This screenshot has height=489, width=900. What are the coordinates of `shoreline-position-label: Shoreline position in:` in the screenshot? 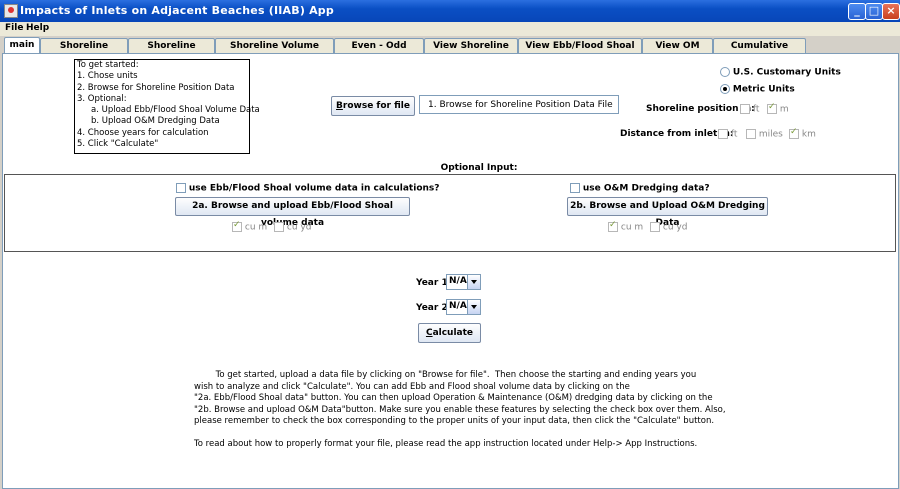 It's located at (700, 109).